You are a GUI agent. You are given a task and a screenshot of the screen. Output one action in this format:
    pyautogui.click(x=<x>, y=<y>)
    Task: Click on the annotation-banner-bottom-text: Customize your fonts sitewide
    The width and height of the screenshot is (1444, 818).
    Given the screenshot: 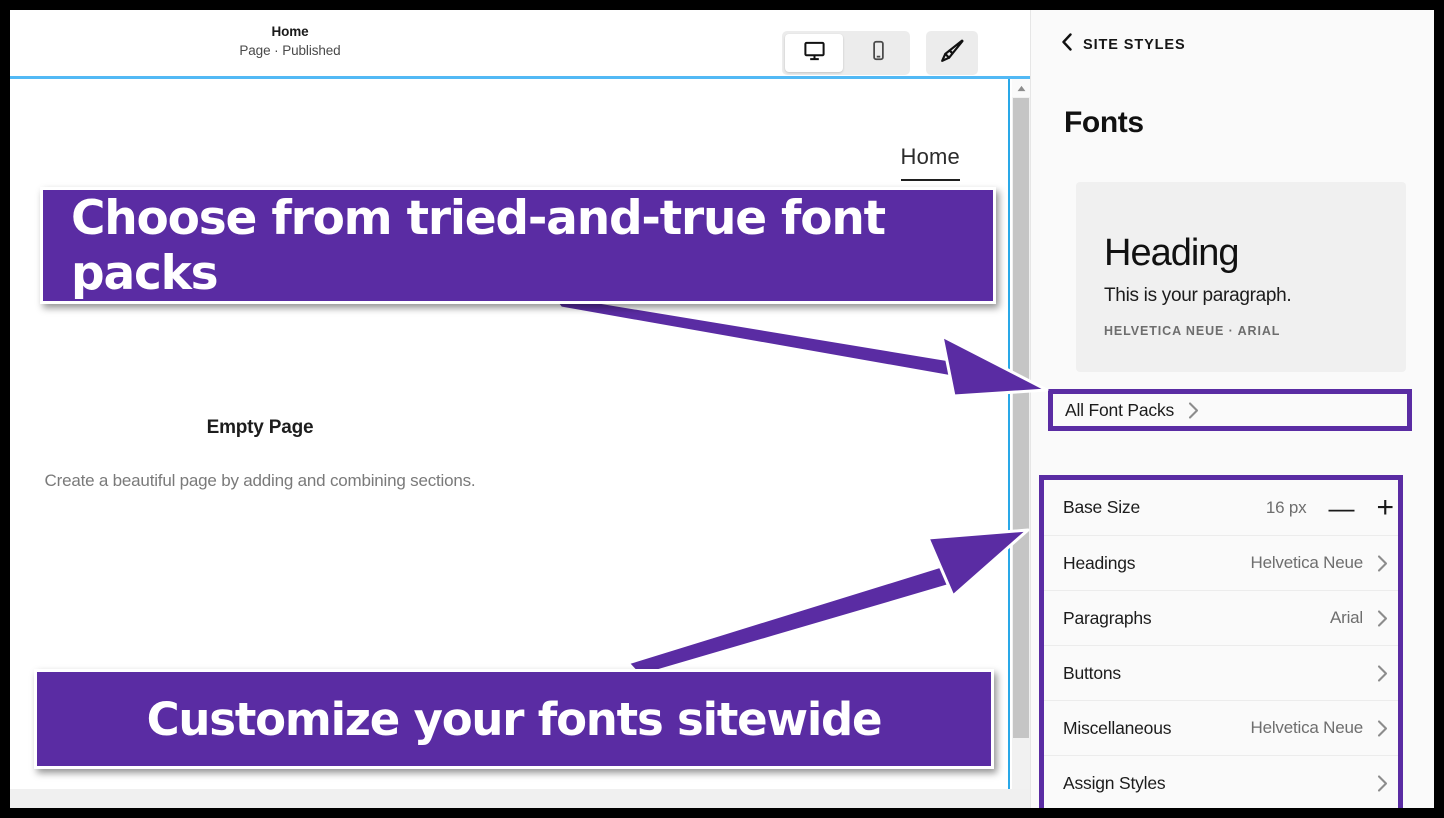 What is the action you would take?
    pyautogui.click(x=514, y=719)
    